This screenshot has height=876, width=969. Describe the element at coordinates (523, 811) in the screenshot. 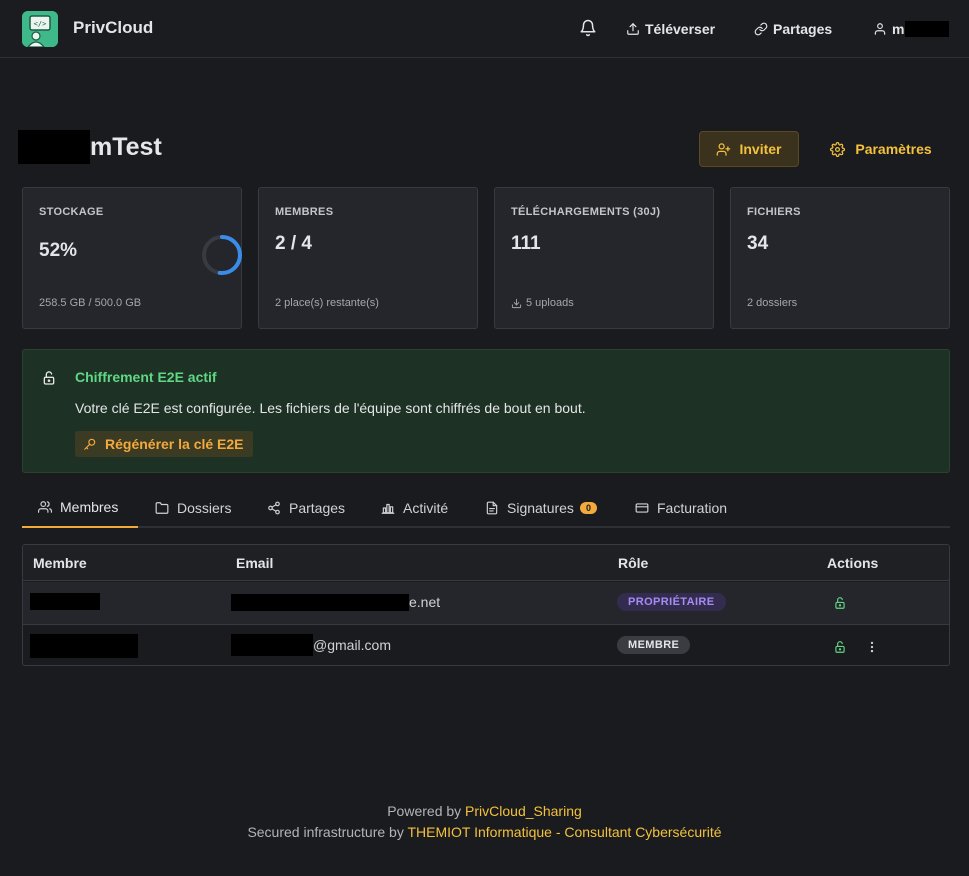

I see `footer-powered-link: PrivCloud_Sharing` at that location.